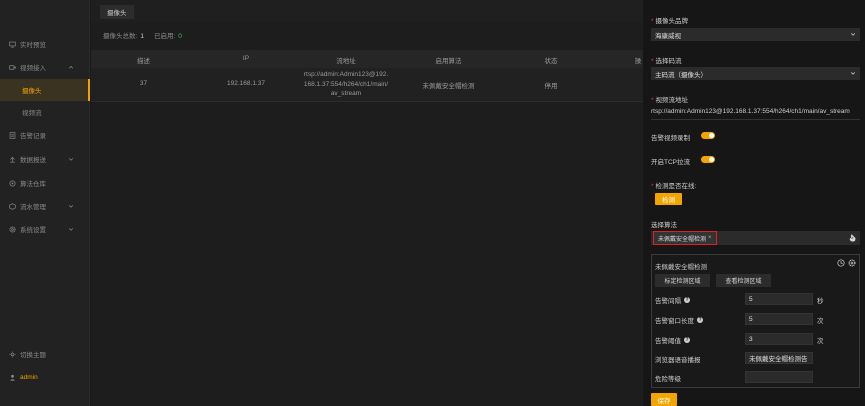  I want to click on user-icon, so click(12, 377).